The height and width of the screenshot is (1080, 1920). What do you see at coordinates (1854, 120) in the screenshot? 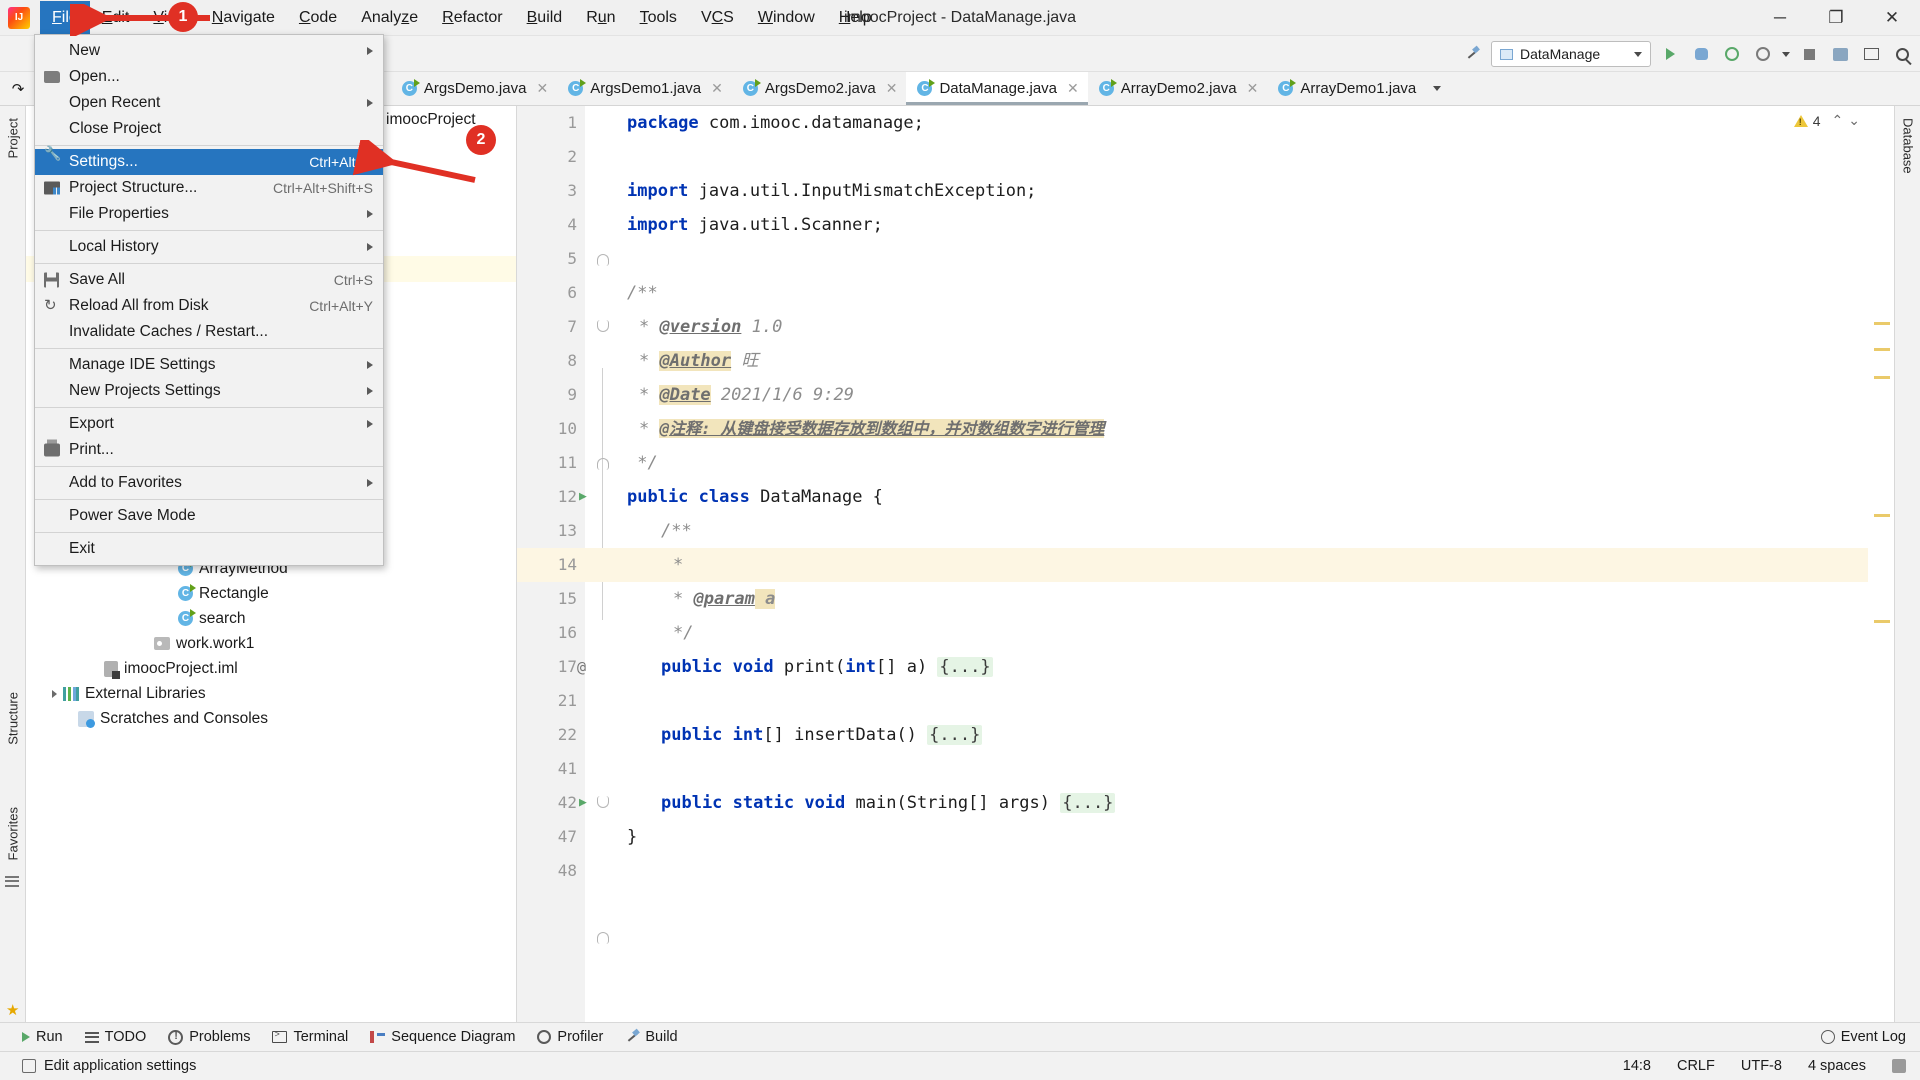
I see `next-issue-chevron-icon: ⌄` at bounding box center [1854, 120].